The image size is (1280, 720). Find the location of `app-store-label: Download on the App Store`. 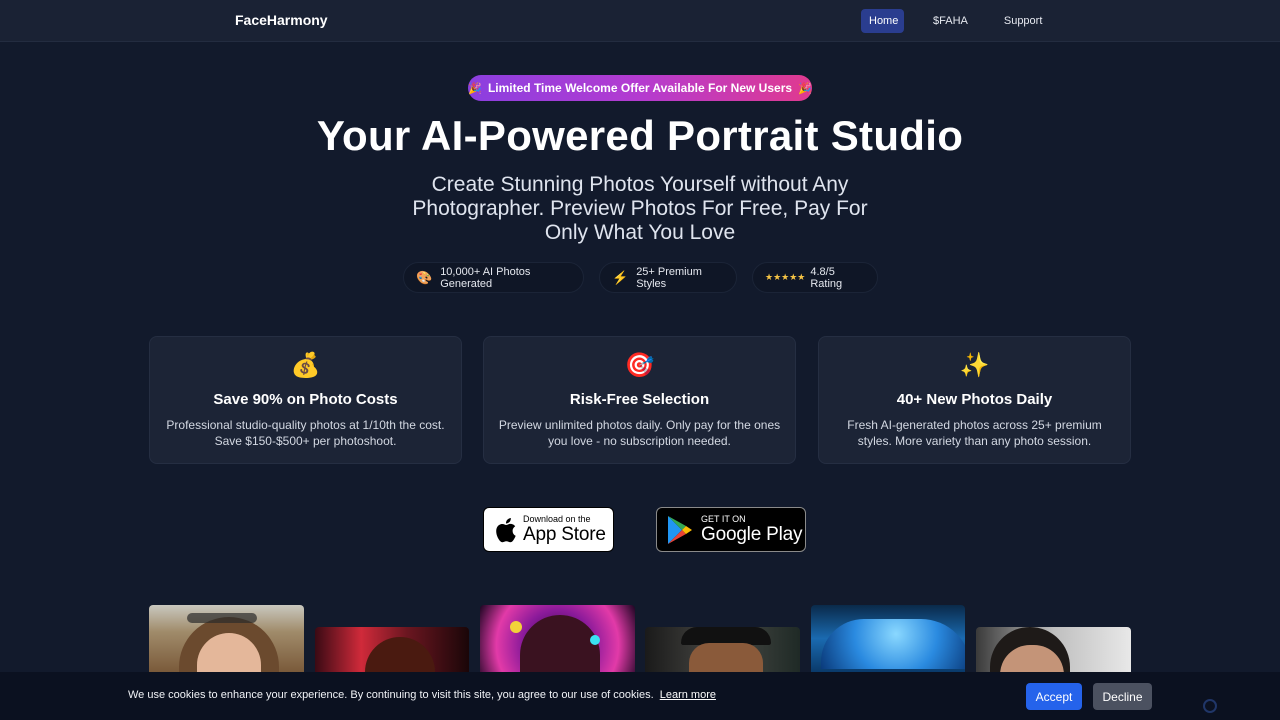

app-store-label: Download on the App Store is located at coordinates (564, 529).